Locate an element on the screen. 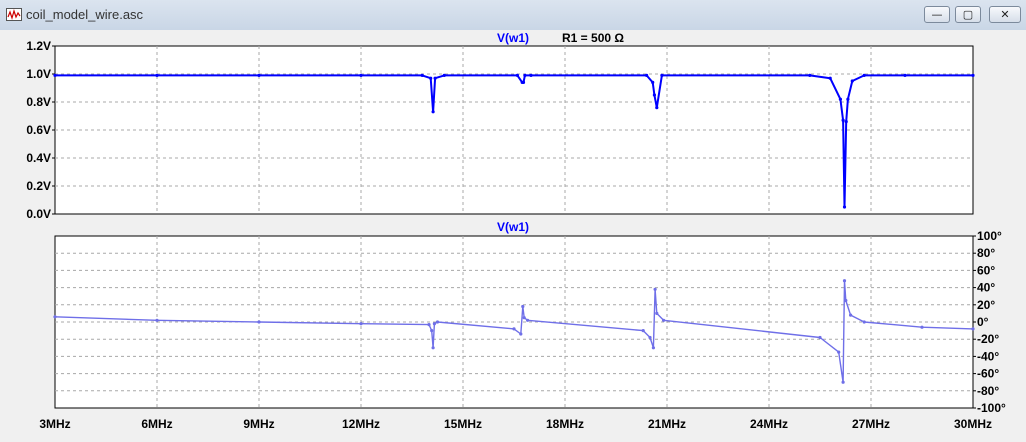  x-tick-label: 30MHz is located at coordinates (973, 424).